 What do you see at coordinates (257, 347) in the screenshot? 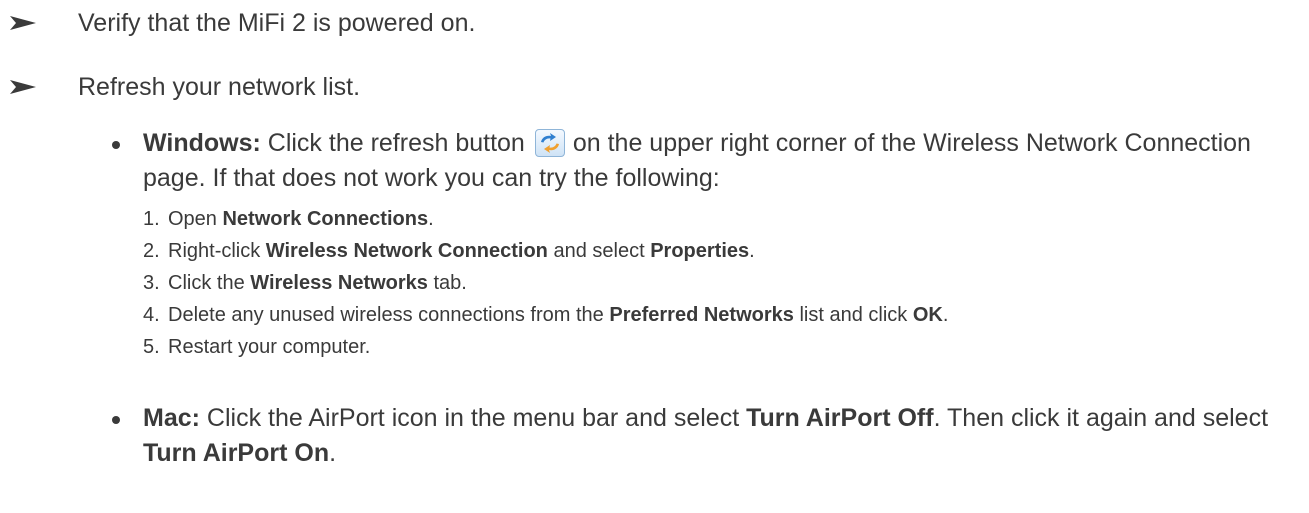
I see `step-item: 5. Restart your computer.` at bounding box center [257, 347].